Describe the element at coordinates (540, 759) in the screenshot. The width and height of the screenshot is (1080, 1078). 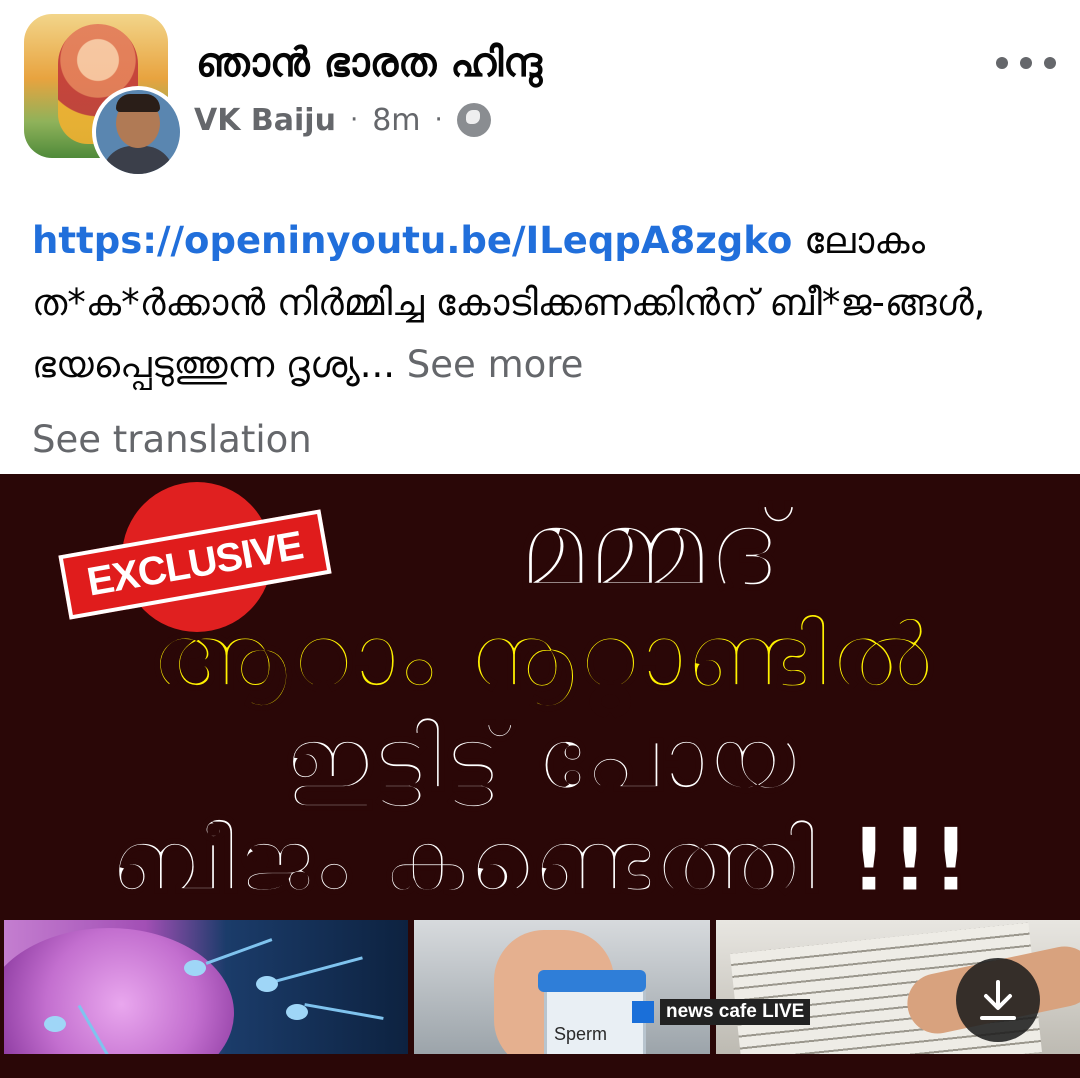
I see `headline-line-3: ഇട്ടിട്ട് പോയ` at that location.